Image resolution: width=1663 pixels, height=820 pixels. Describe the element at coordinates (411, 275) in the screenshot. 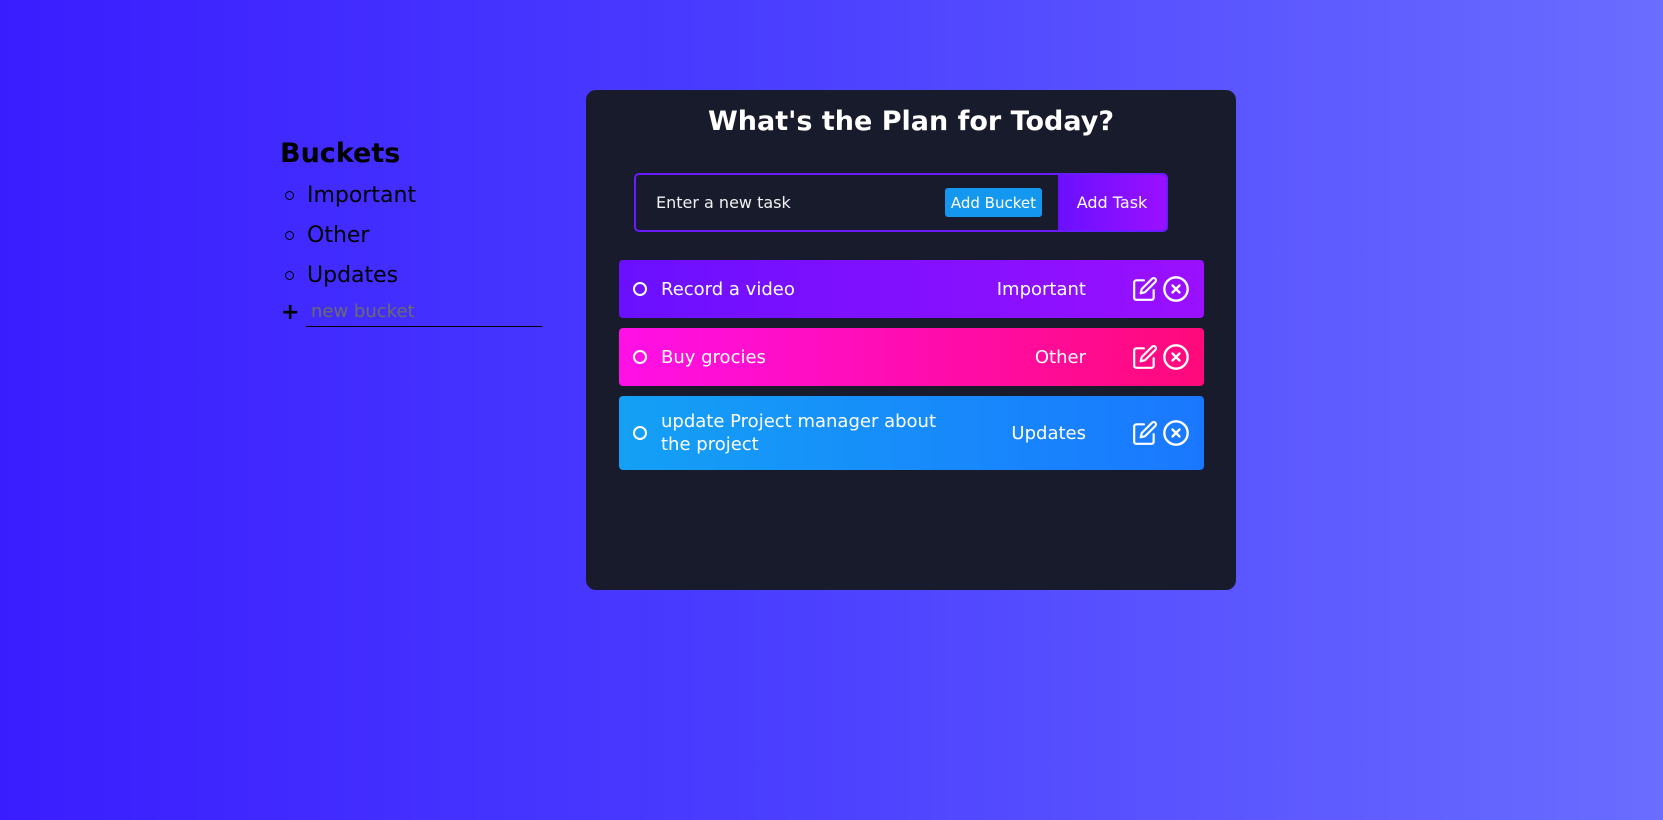

I see `bucket-item-updates: Updates` at that location.